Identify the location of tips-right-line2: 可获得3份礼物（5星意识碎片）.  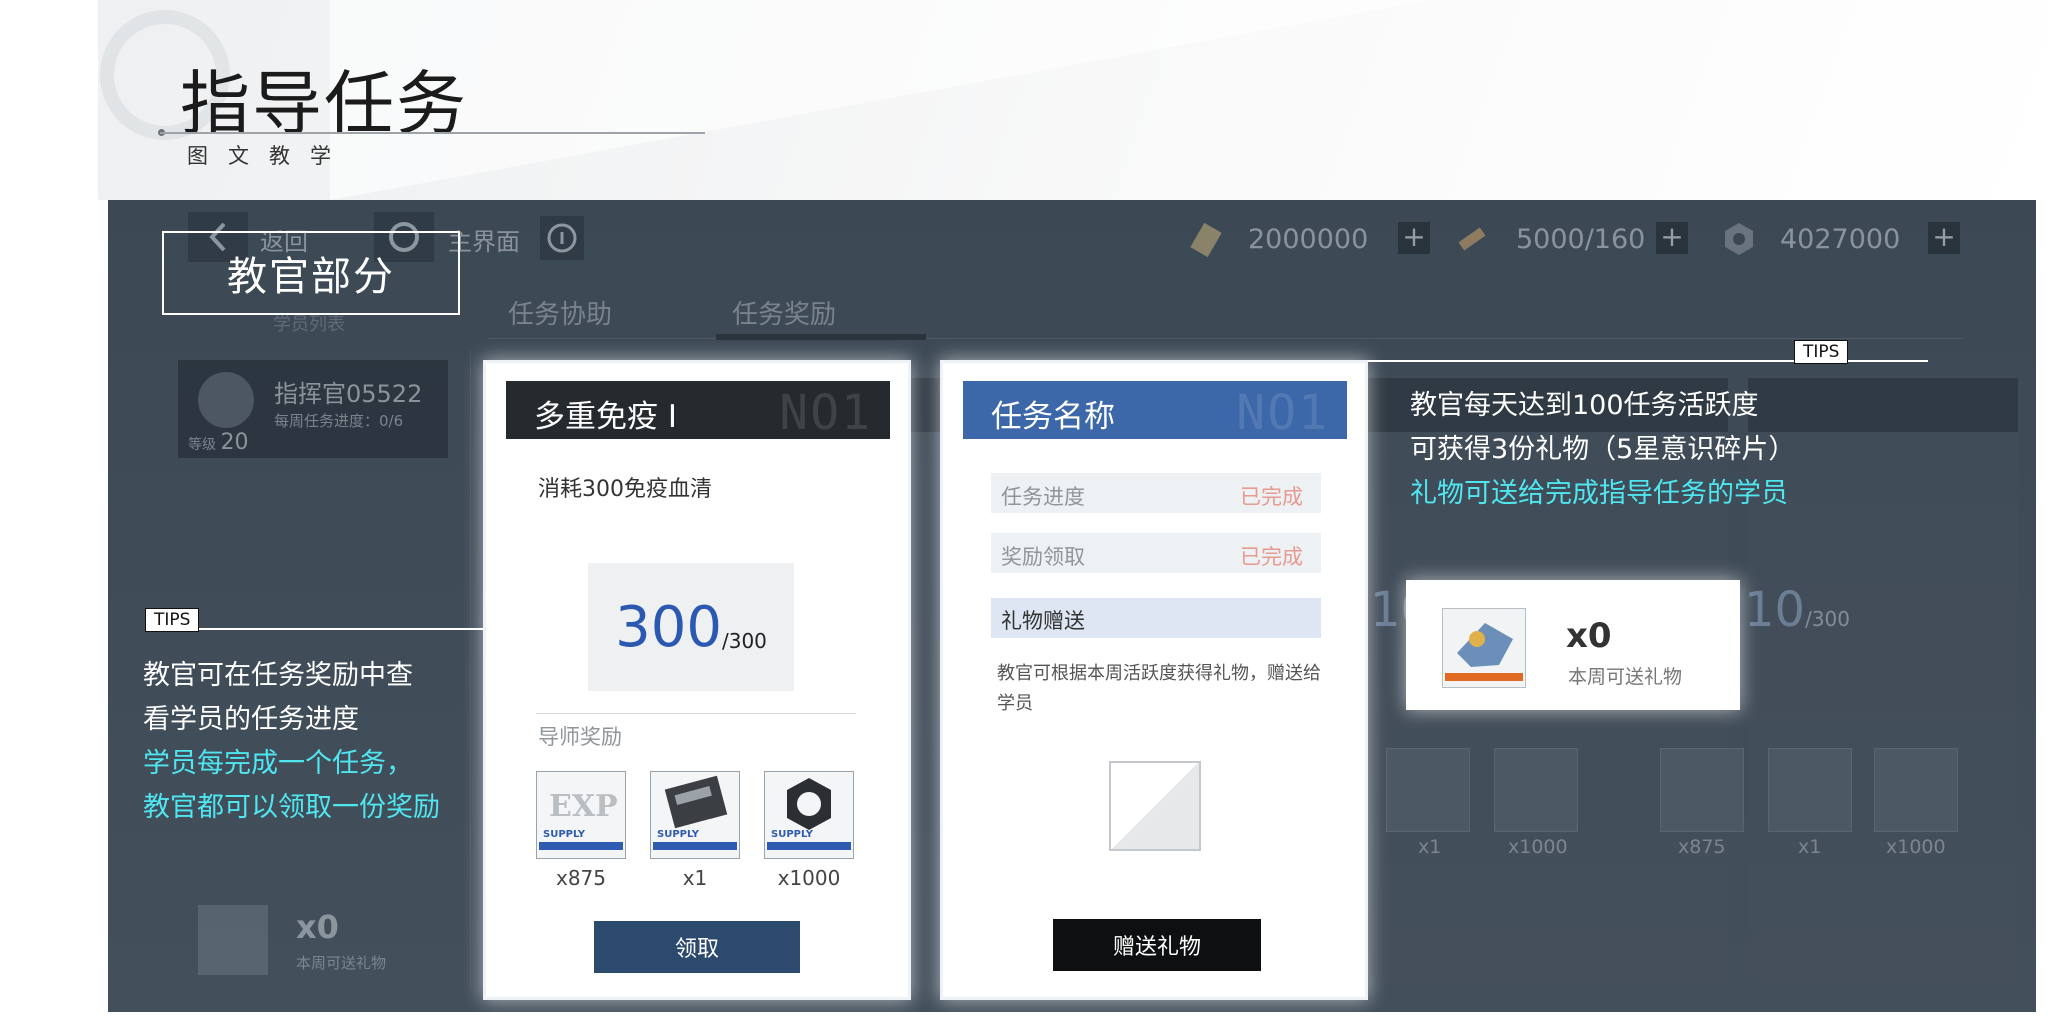
(1603, 449).